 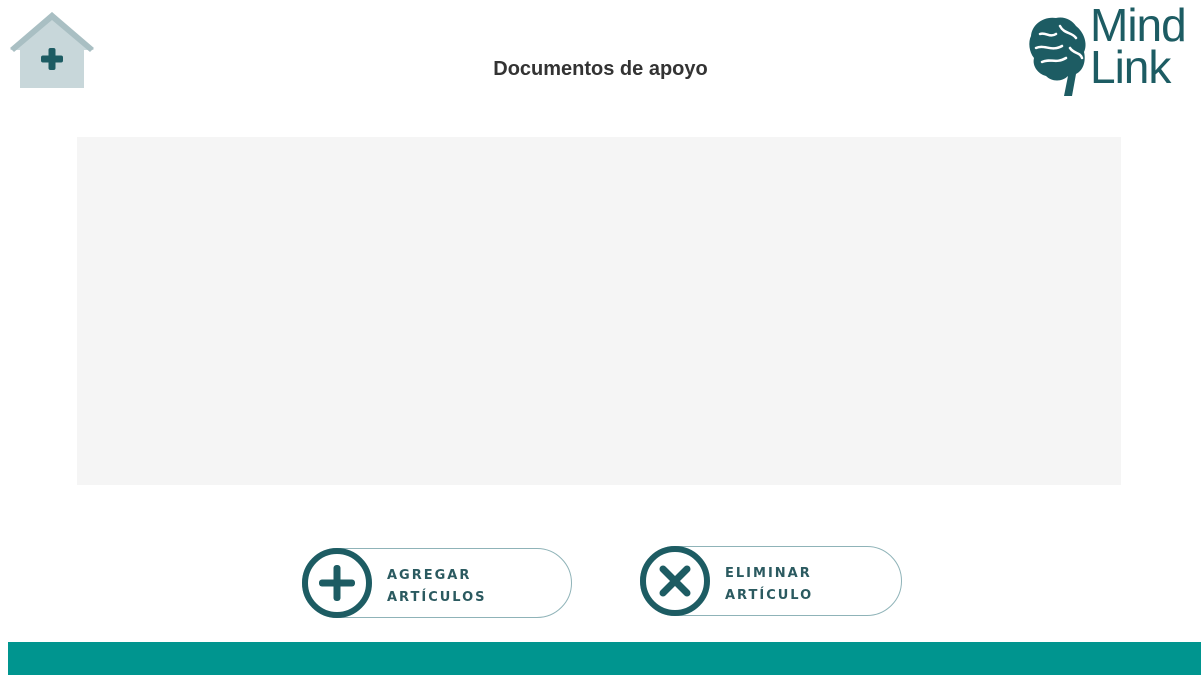 I want to click on page-title: Documentos de apoyo, so click(x=600, y=69).